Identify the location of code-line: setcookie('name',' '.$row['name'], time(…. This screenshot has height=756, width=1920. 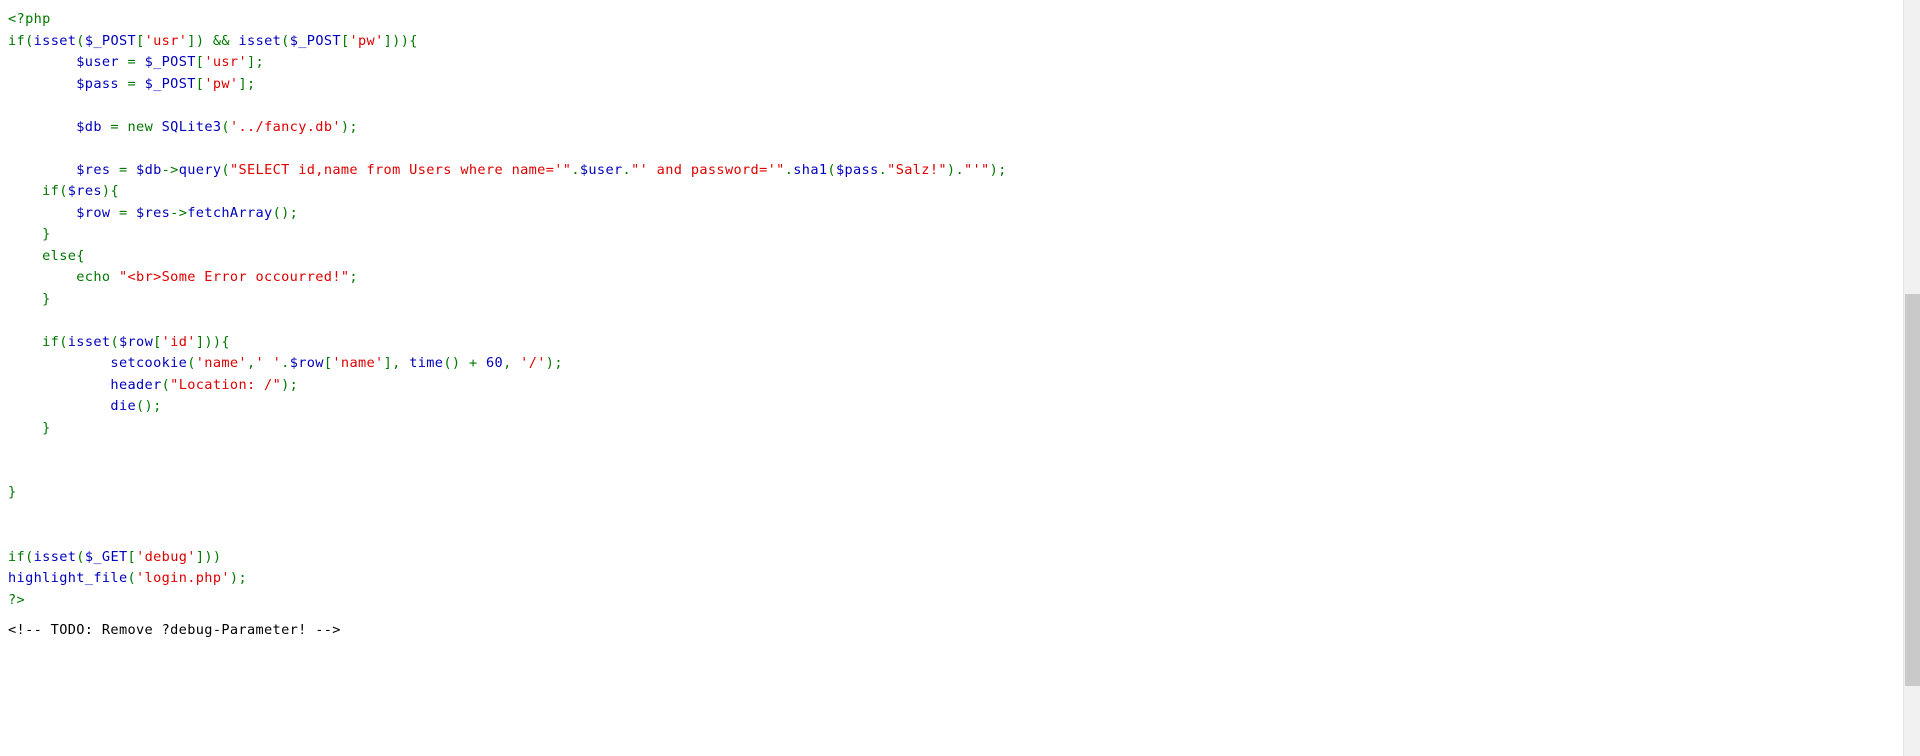
(947, 364).